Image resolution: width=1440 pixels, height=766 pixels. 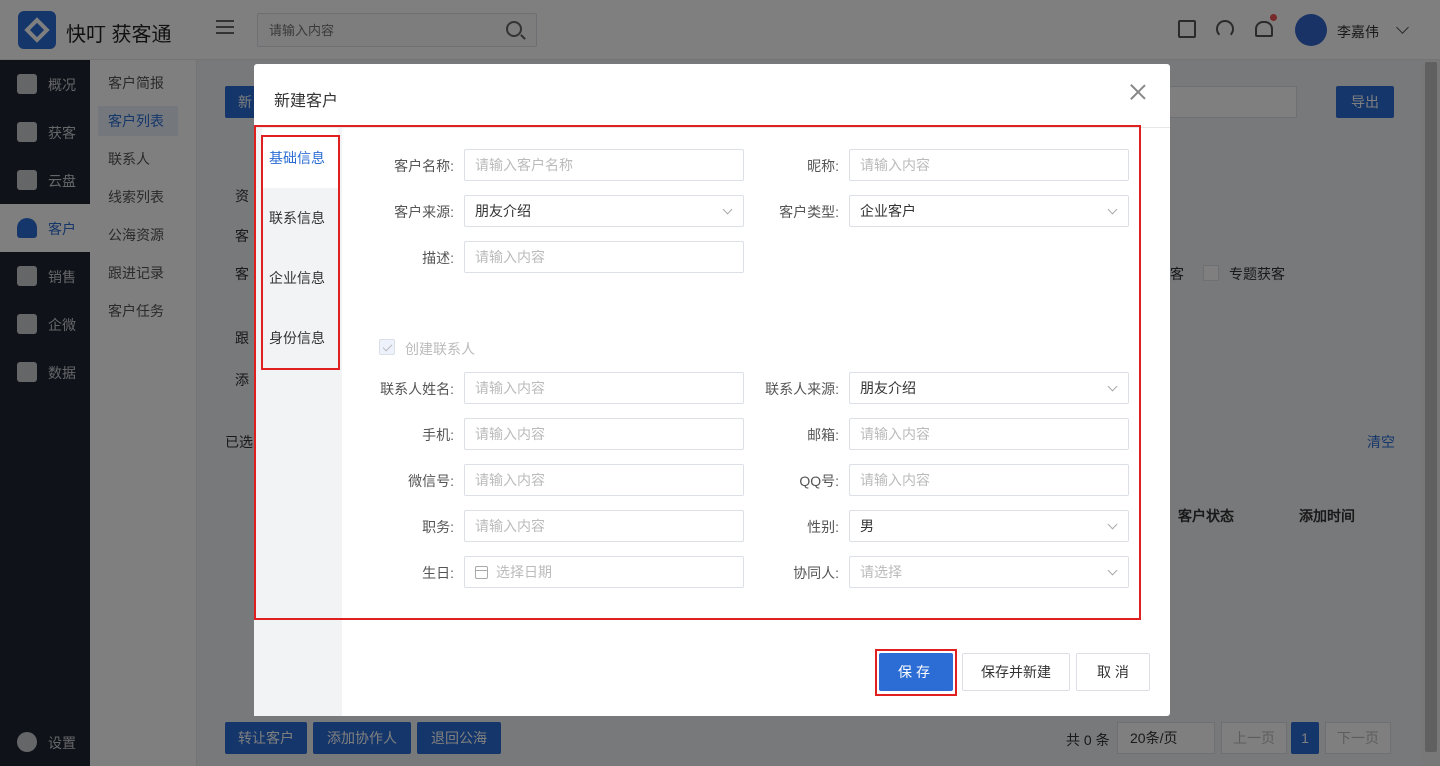 I want to click on contact-name-input, so click(x=600, y=388).